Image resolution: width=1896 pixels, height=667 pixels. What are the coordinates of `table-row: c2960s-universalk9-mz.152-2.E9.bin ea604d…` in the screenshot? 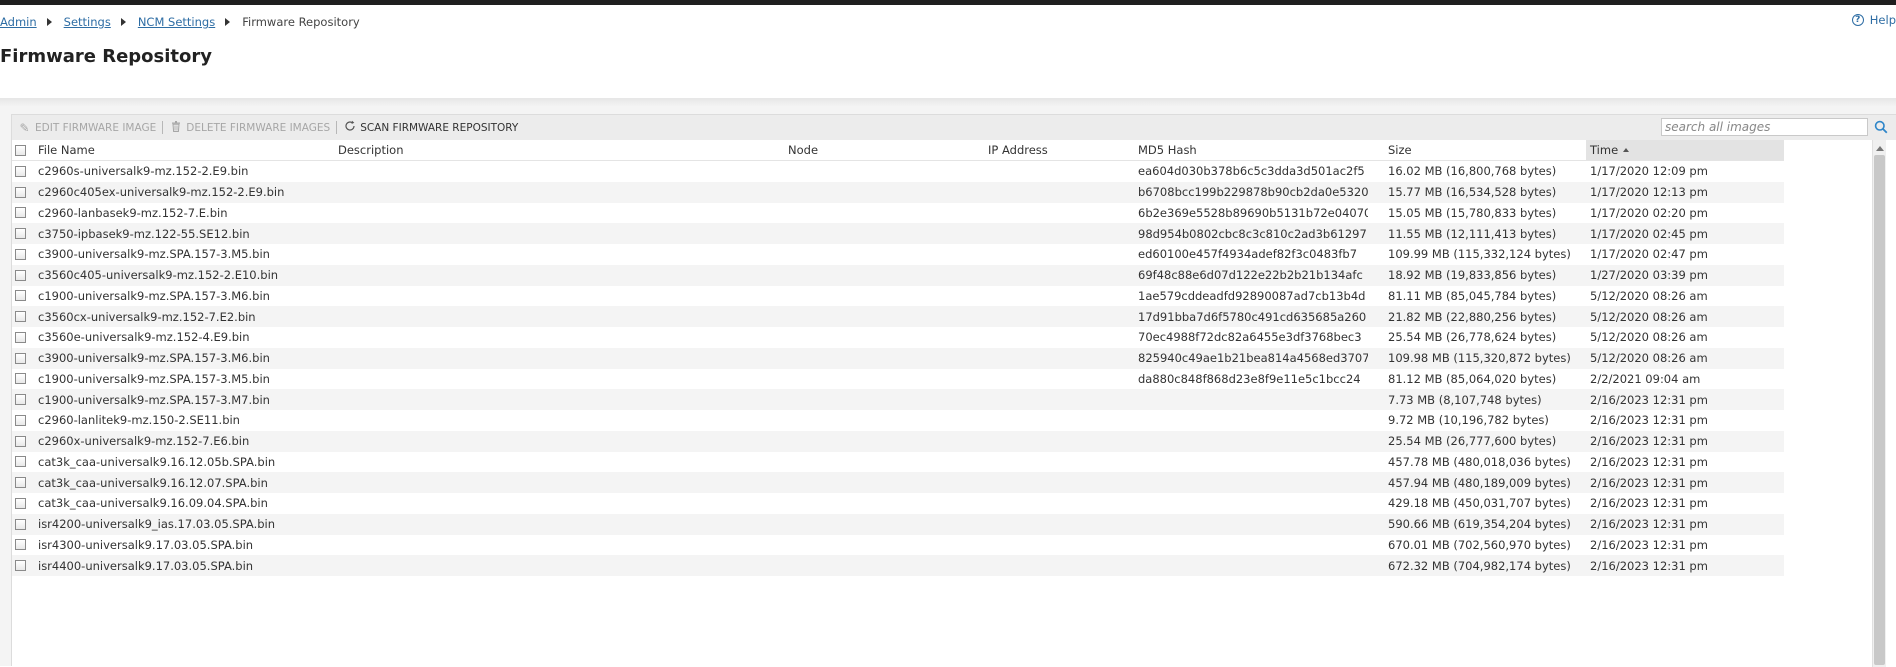 It's located at (898, 171).